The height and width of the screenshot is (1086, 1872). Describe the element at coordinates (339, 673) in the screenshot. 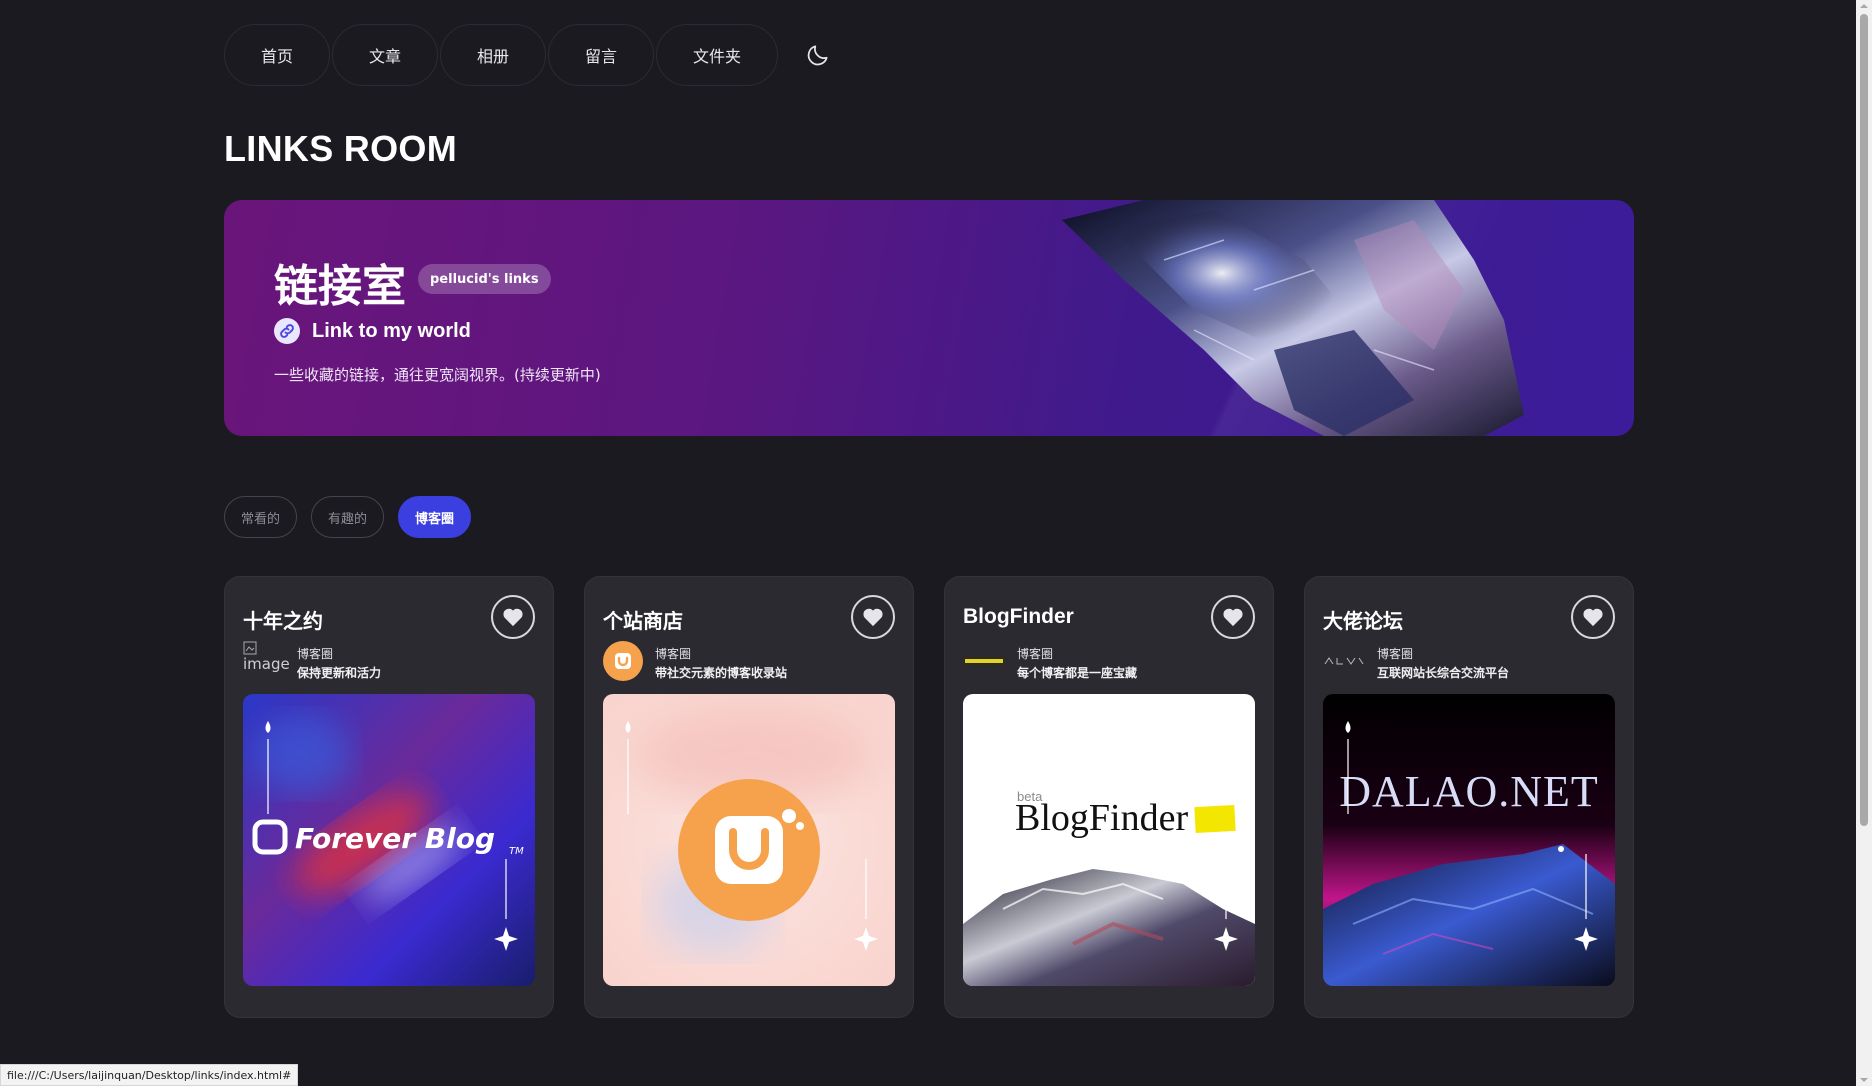

I see `card-description: 保持更新和活力` at that location.